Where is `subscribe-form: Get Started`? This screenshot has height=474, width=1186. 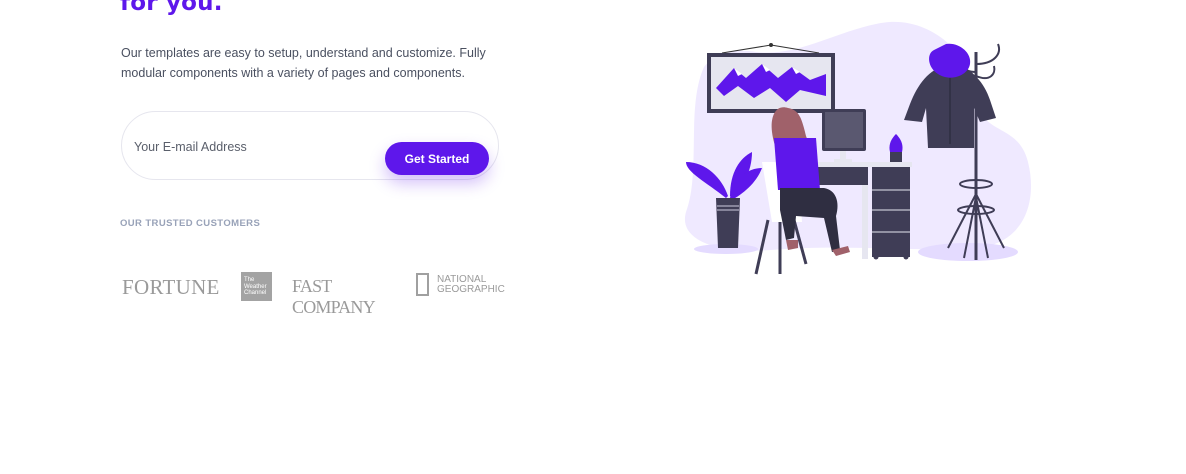
subscribe-form: Get Started is located at coordinates (310, 145).